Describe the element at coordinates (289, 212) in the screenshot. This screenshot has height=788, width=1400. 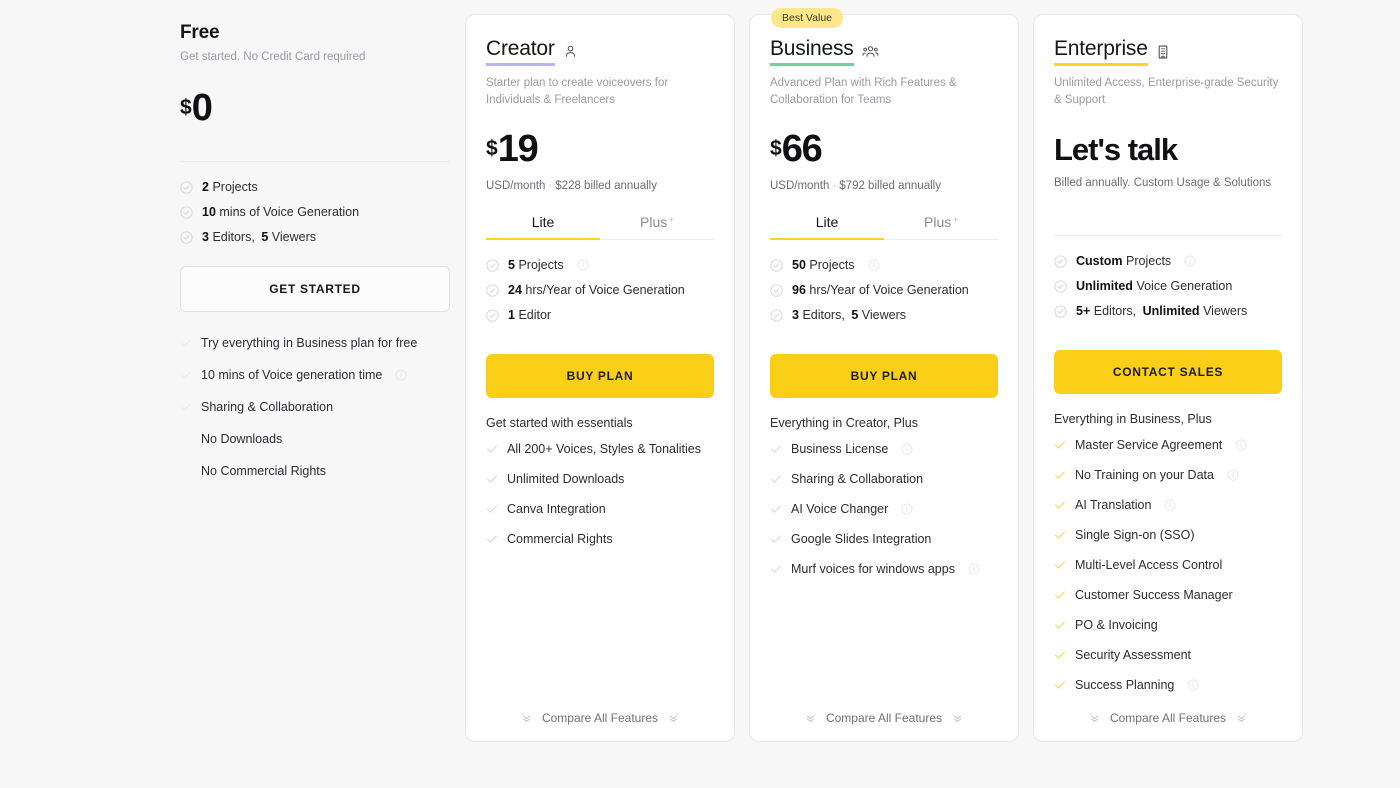
I see `spec-label: mins of Voice Generation` at that location.